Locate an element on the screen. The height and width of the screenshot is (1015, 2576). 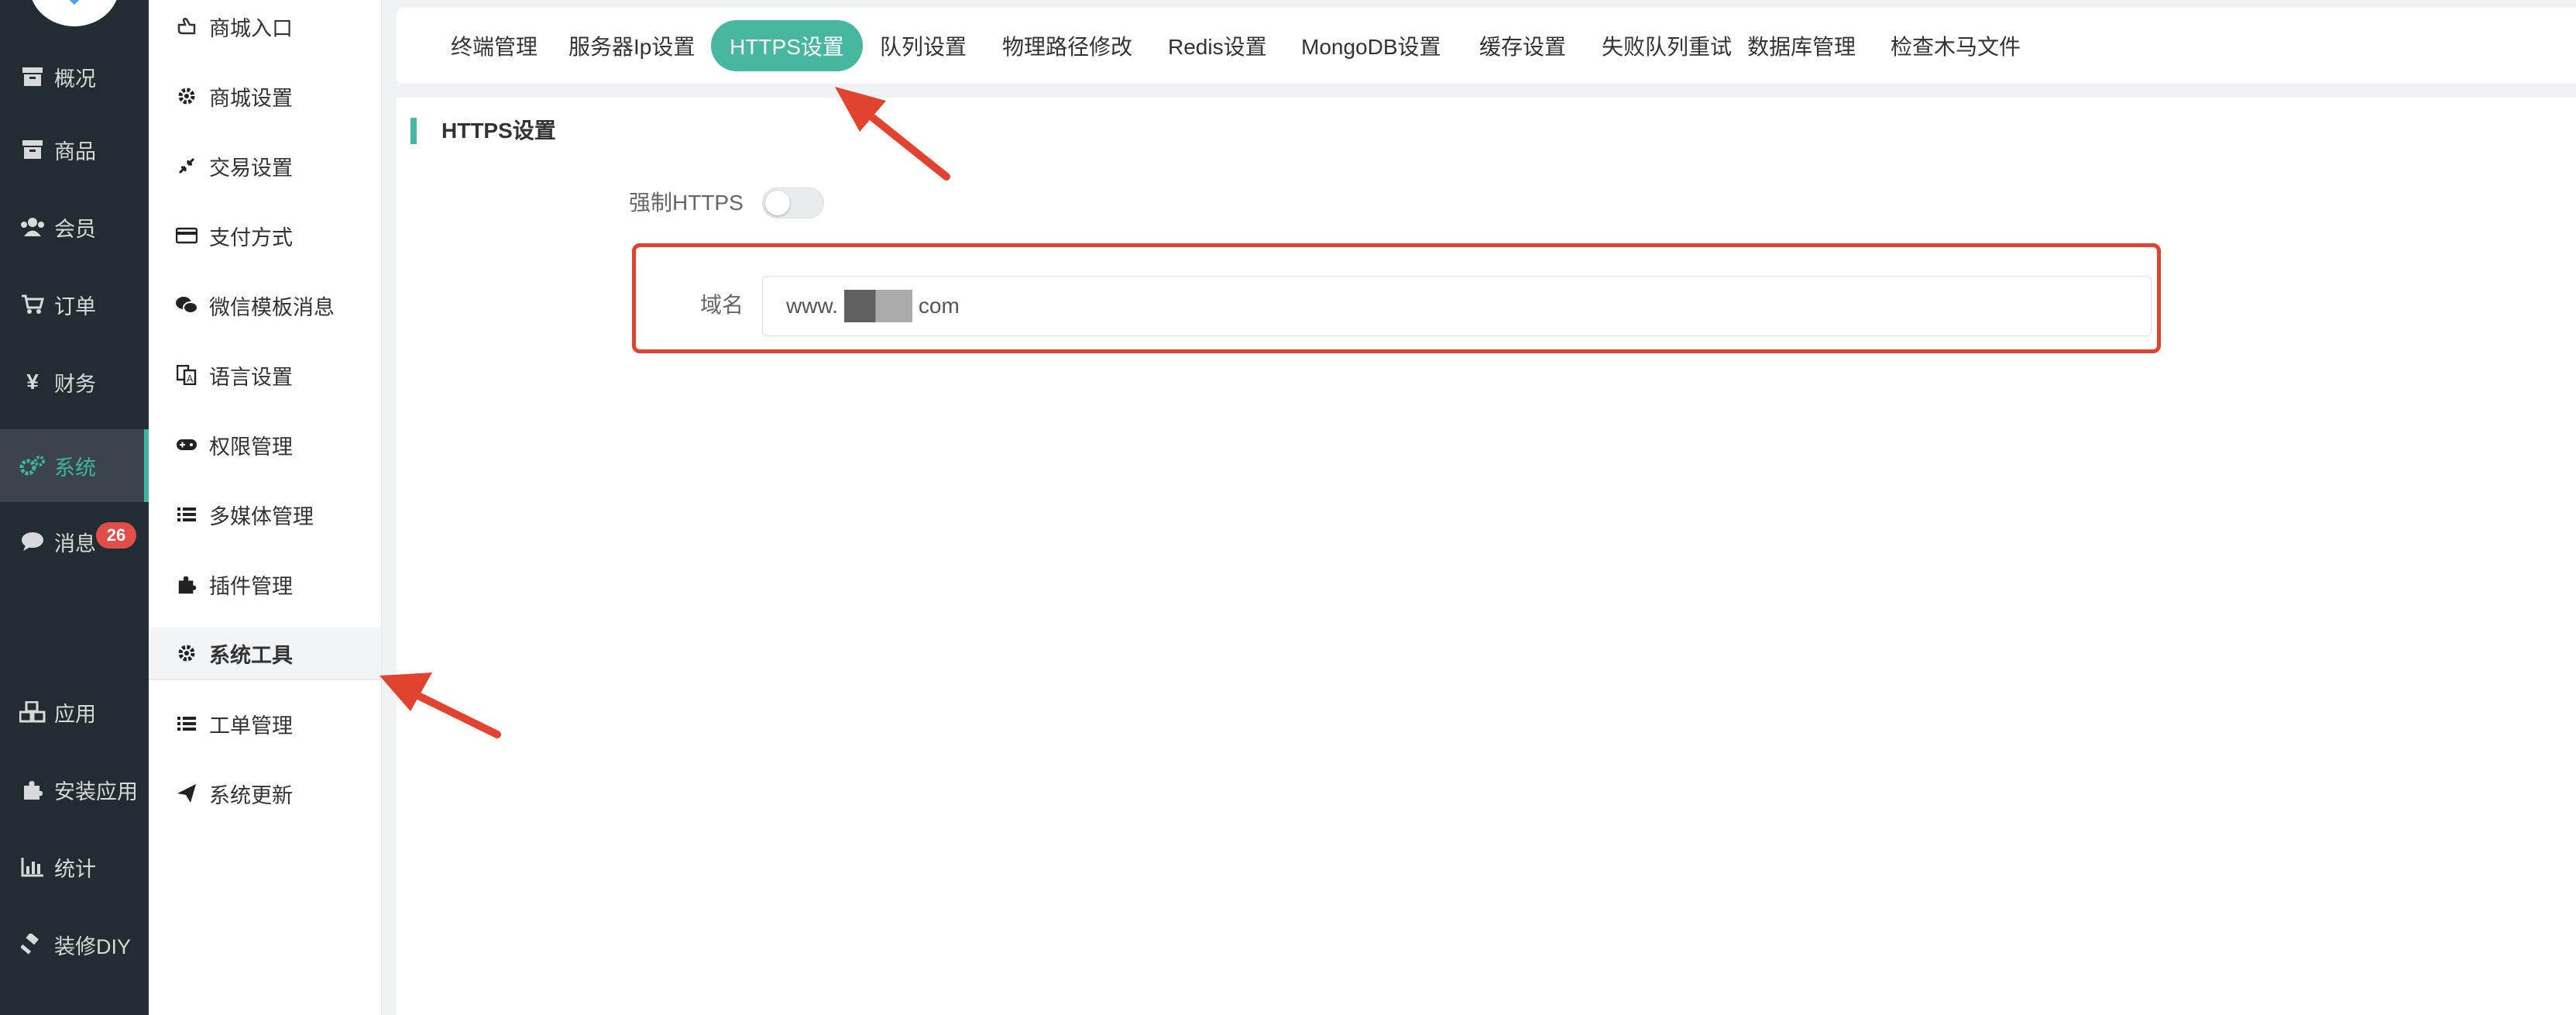
bar-chart-icon is located at coordinates (32, 867).